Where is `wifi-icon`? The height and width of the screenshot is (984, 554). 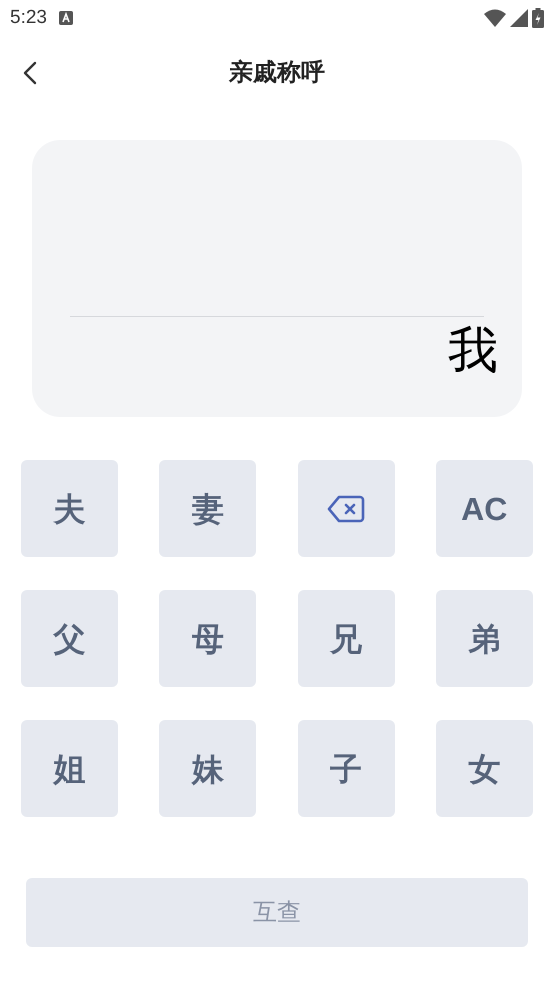 wifi-icon is located at coordinates (495, 18).